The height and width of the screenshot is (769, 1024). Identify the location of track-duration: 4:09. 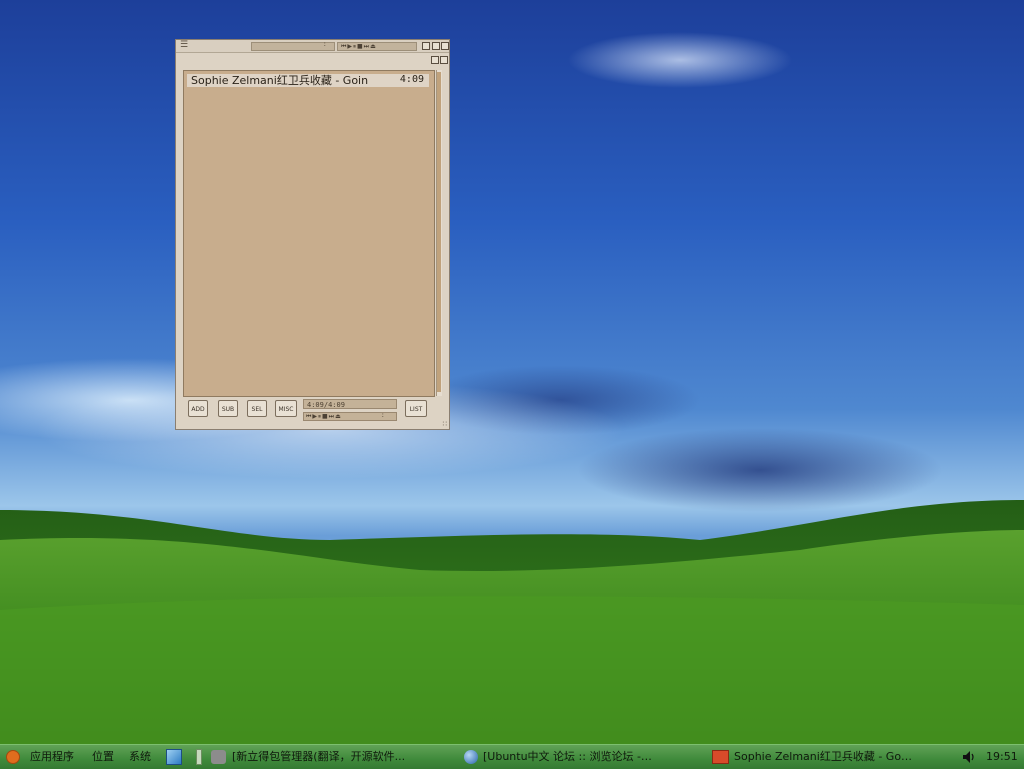
(411, 79).